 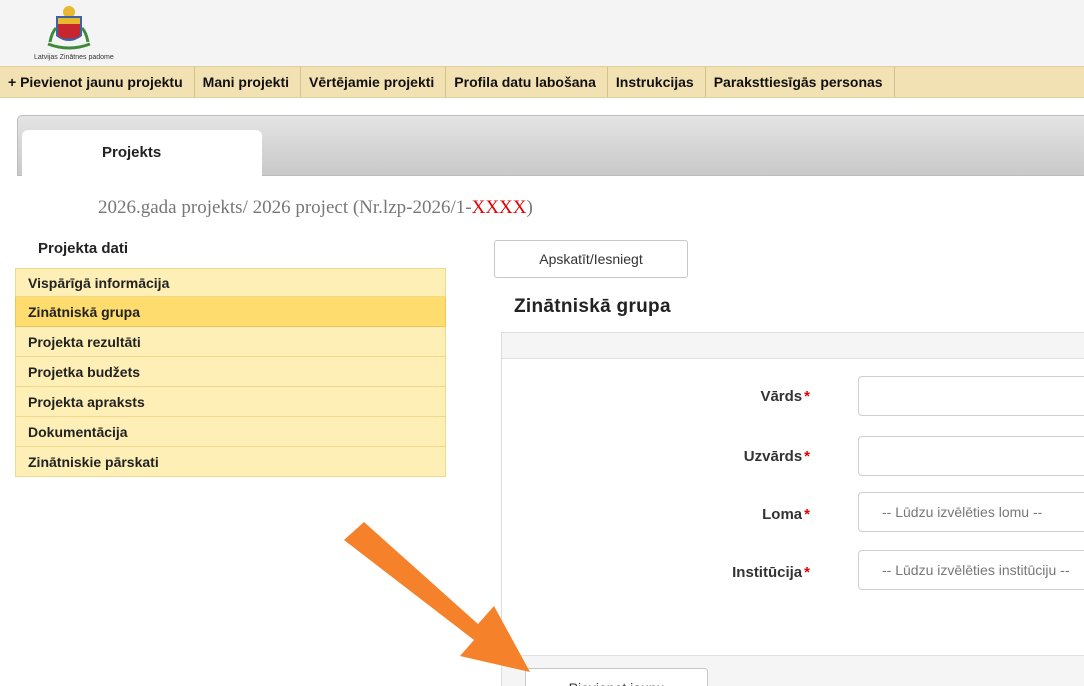 I want to click on first-name-input, so click(x=971, y=396).